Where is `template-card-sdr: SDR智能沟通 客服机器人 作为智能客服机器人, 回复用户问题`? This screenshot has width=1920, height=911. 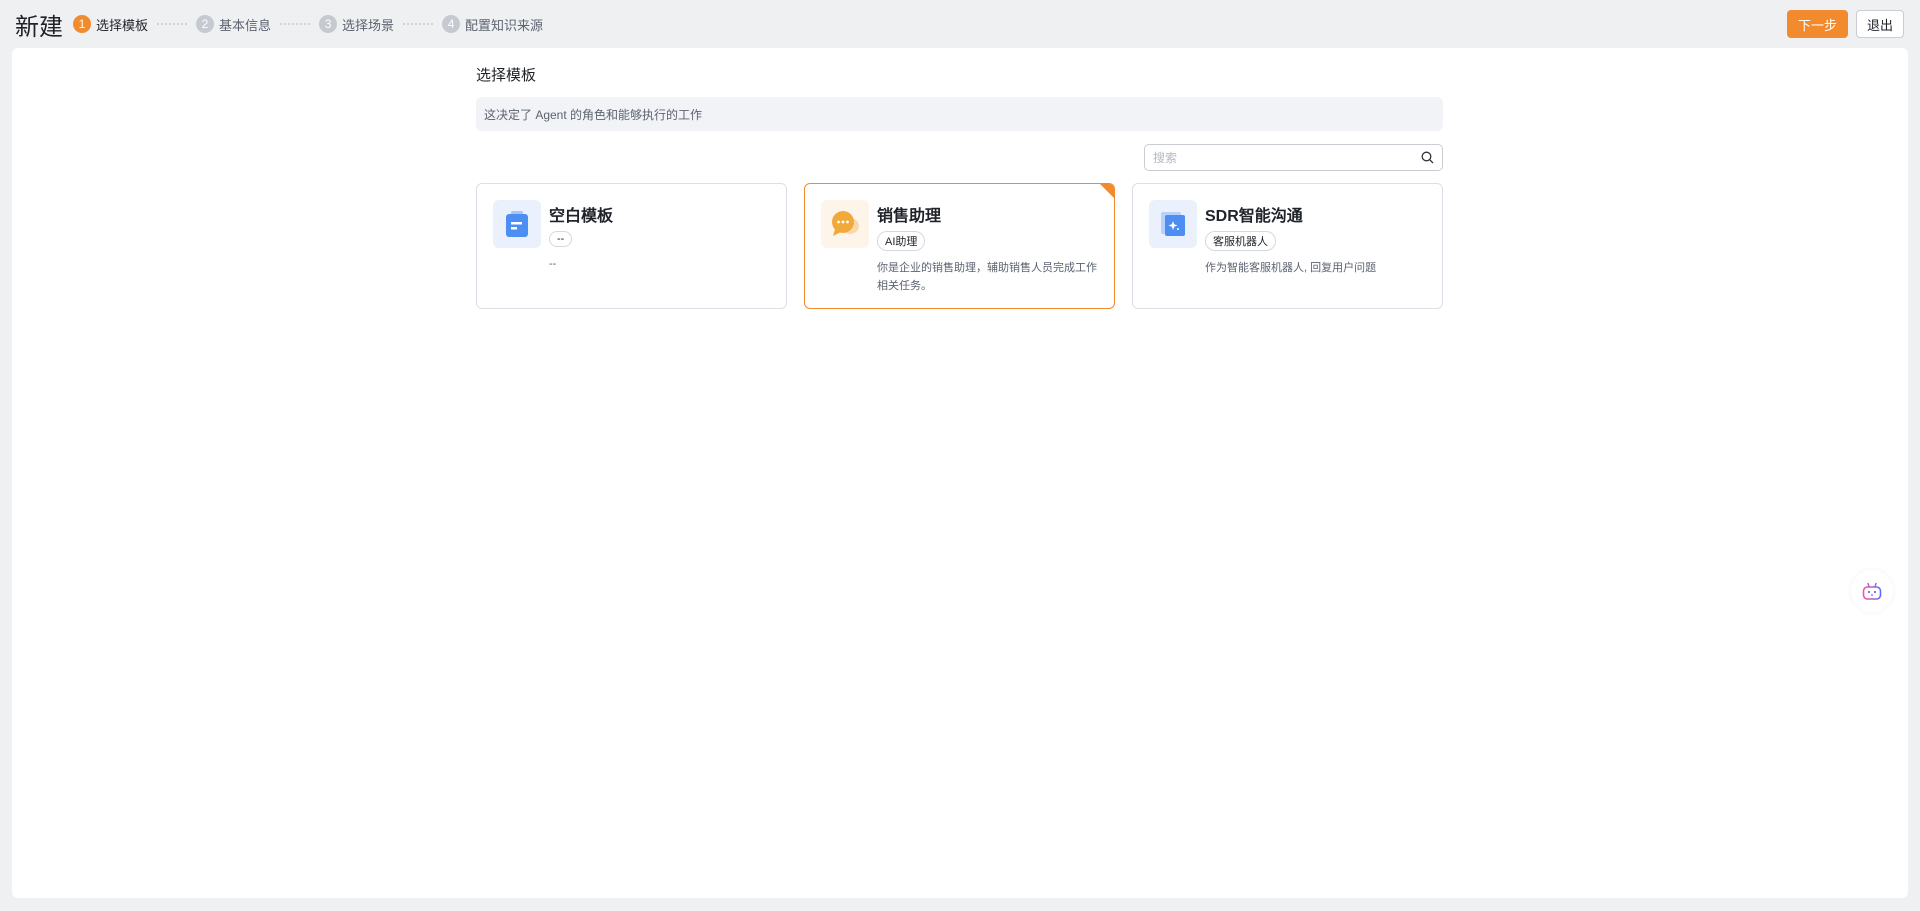
template-card-sdr: SDR智能沟通 客服机器人 作为智能客服机器人, 回复用户问题 is located at coordinates (1287, 246).